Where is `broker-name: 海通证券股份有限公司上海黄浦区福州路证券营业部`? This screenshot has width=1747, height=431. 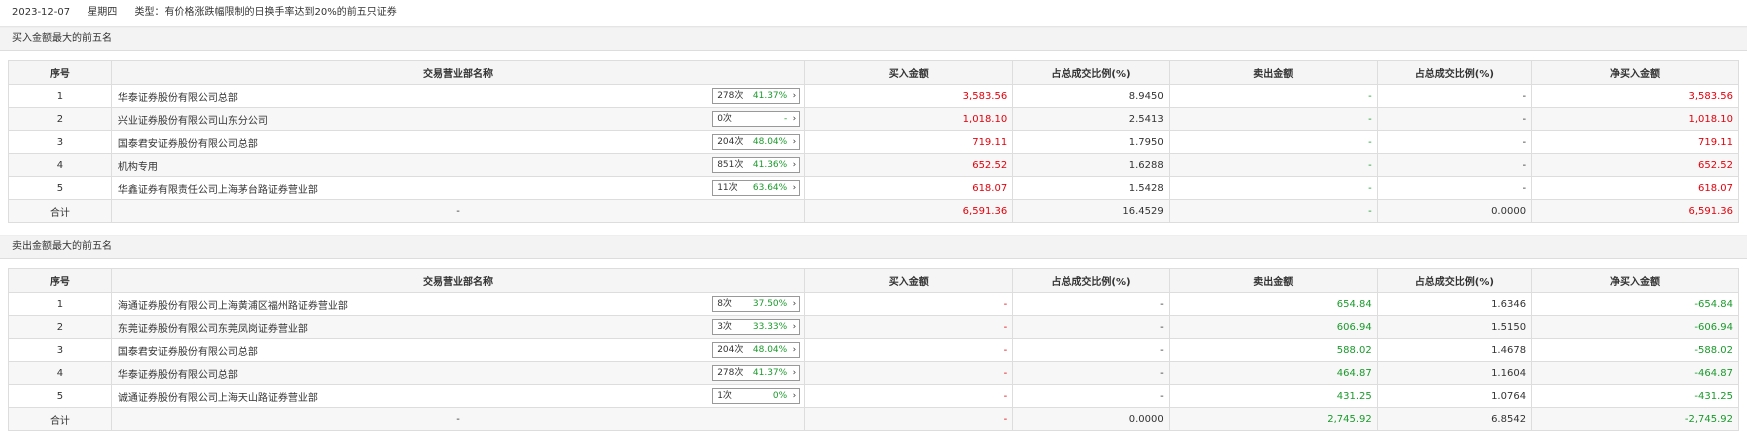
broker-name: 海通证券股份有限公司上海黄浦区福州路证券营业部 is located at coordinates (233, 306).